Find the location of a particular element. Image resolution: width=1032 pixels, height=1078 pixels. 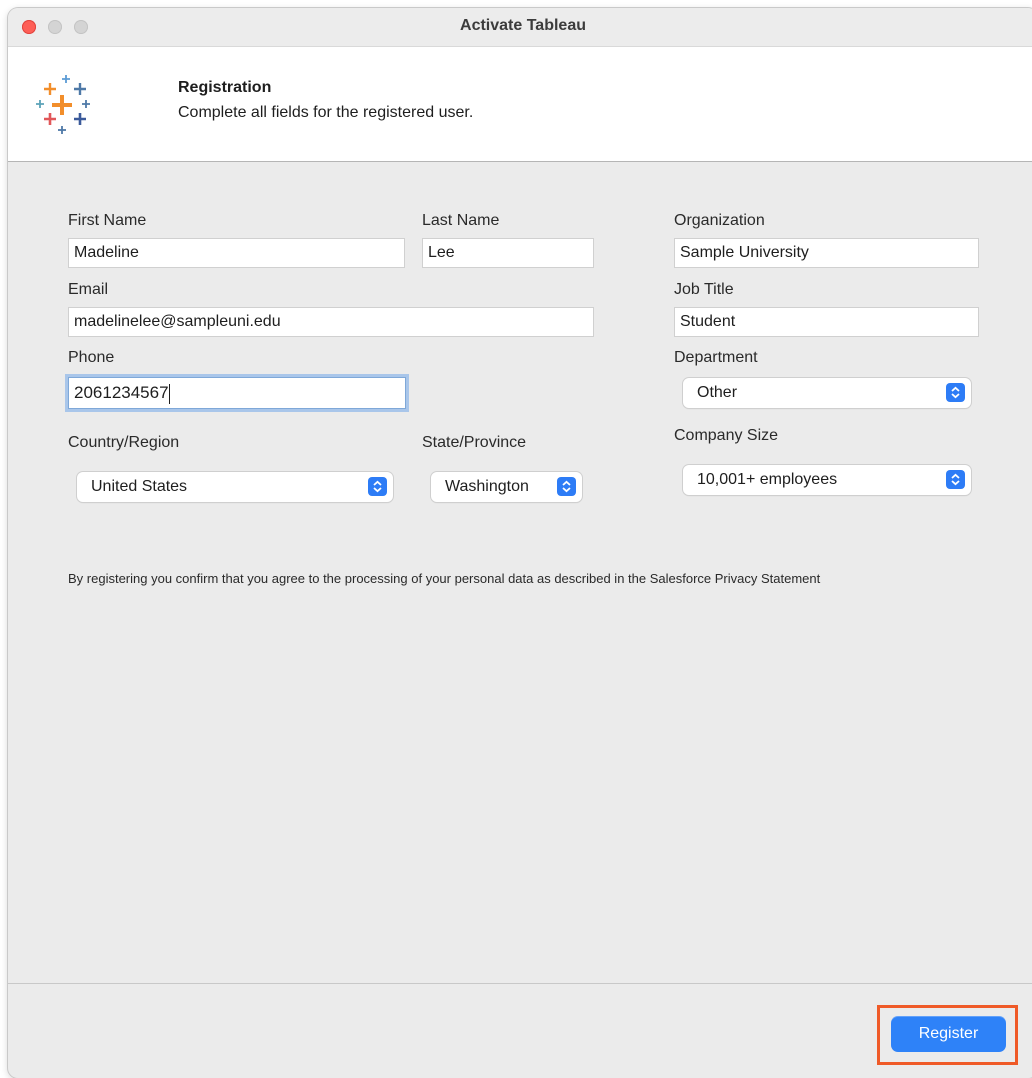

tableau-logo-icon is located at coordinates (63, 104).